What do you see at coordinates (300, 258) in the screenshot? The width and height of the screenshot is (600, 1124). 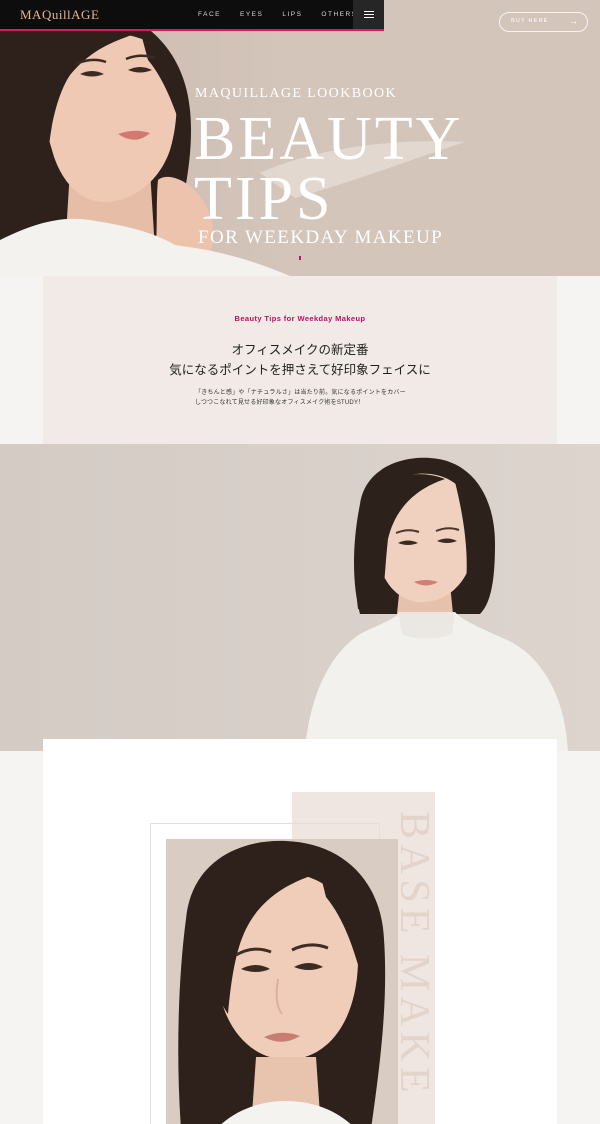 I see `scroll-indicator` at bounding box center [300, 258].